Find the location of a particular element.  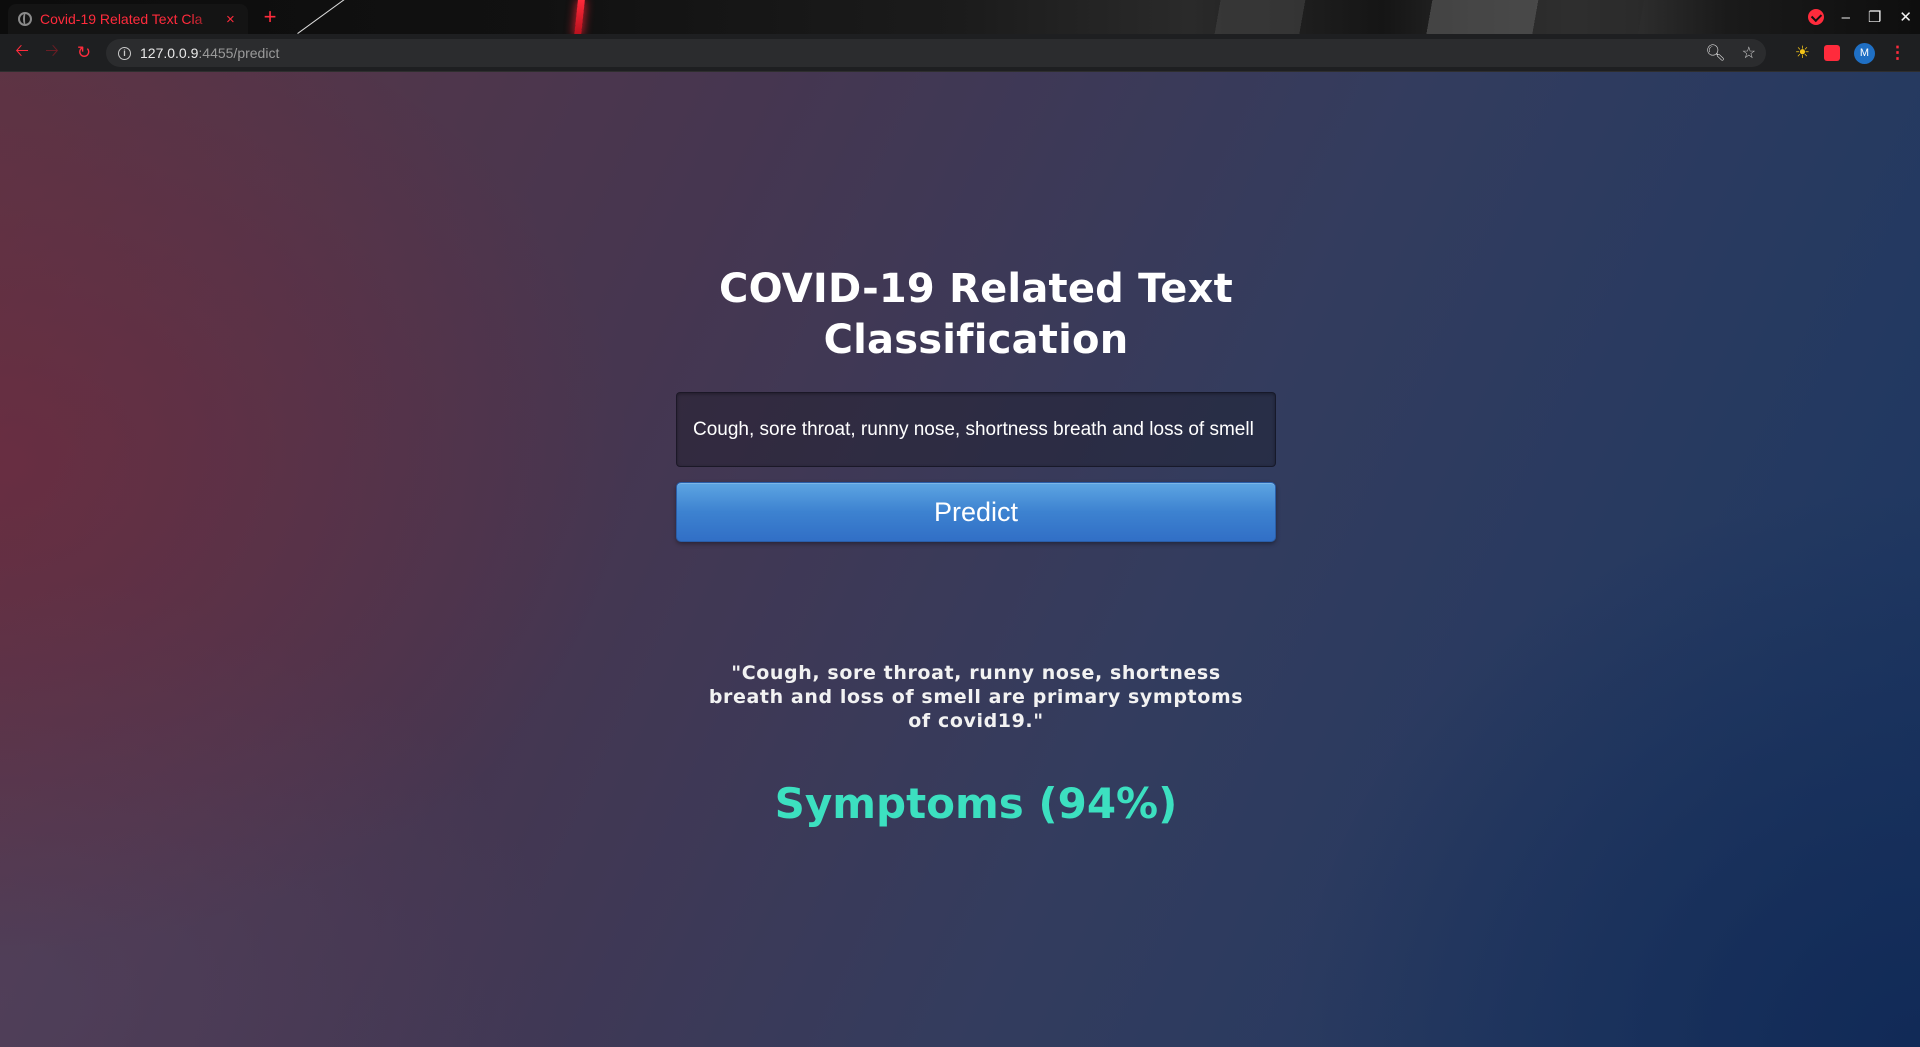

tab-close-button: × is located at coordinates (230, 19).